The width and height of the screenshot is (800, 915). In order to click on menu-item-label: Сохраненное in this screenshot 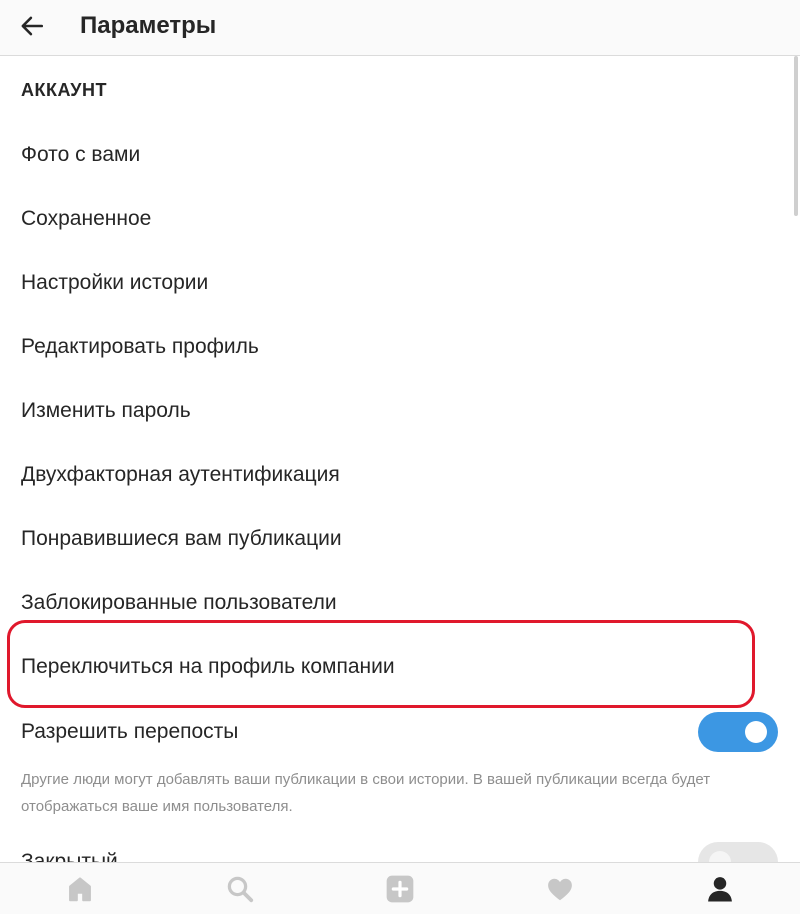, I will do `click(86, 218)`.